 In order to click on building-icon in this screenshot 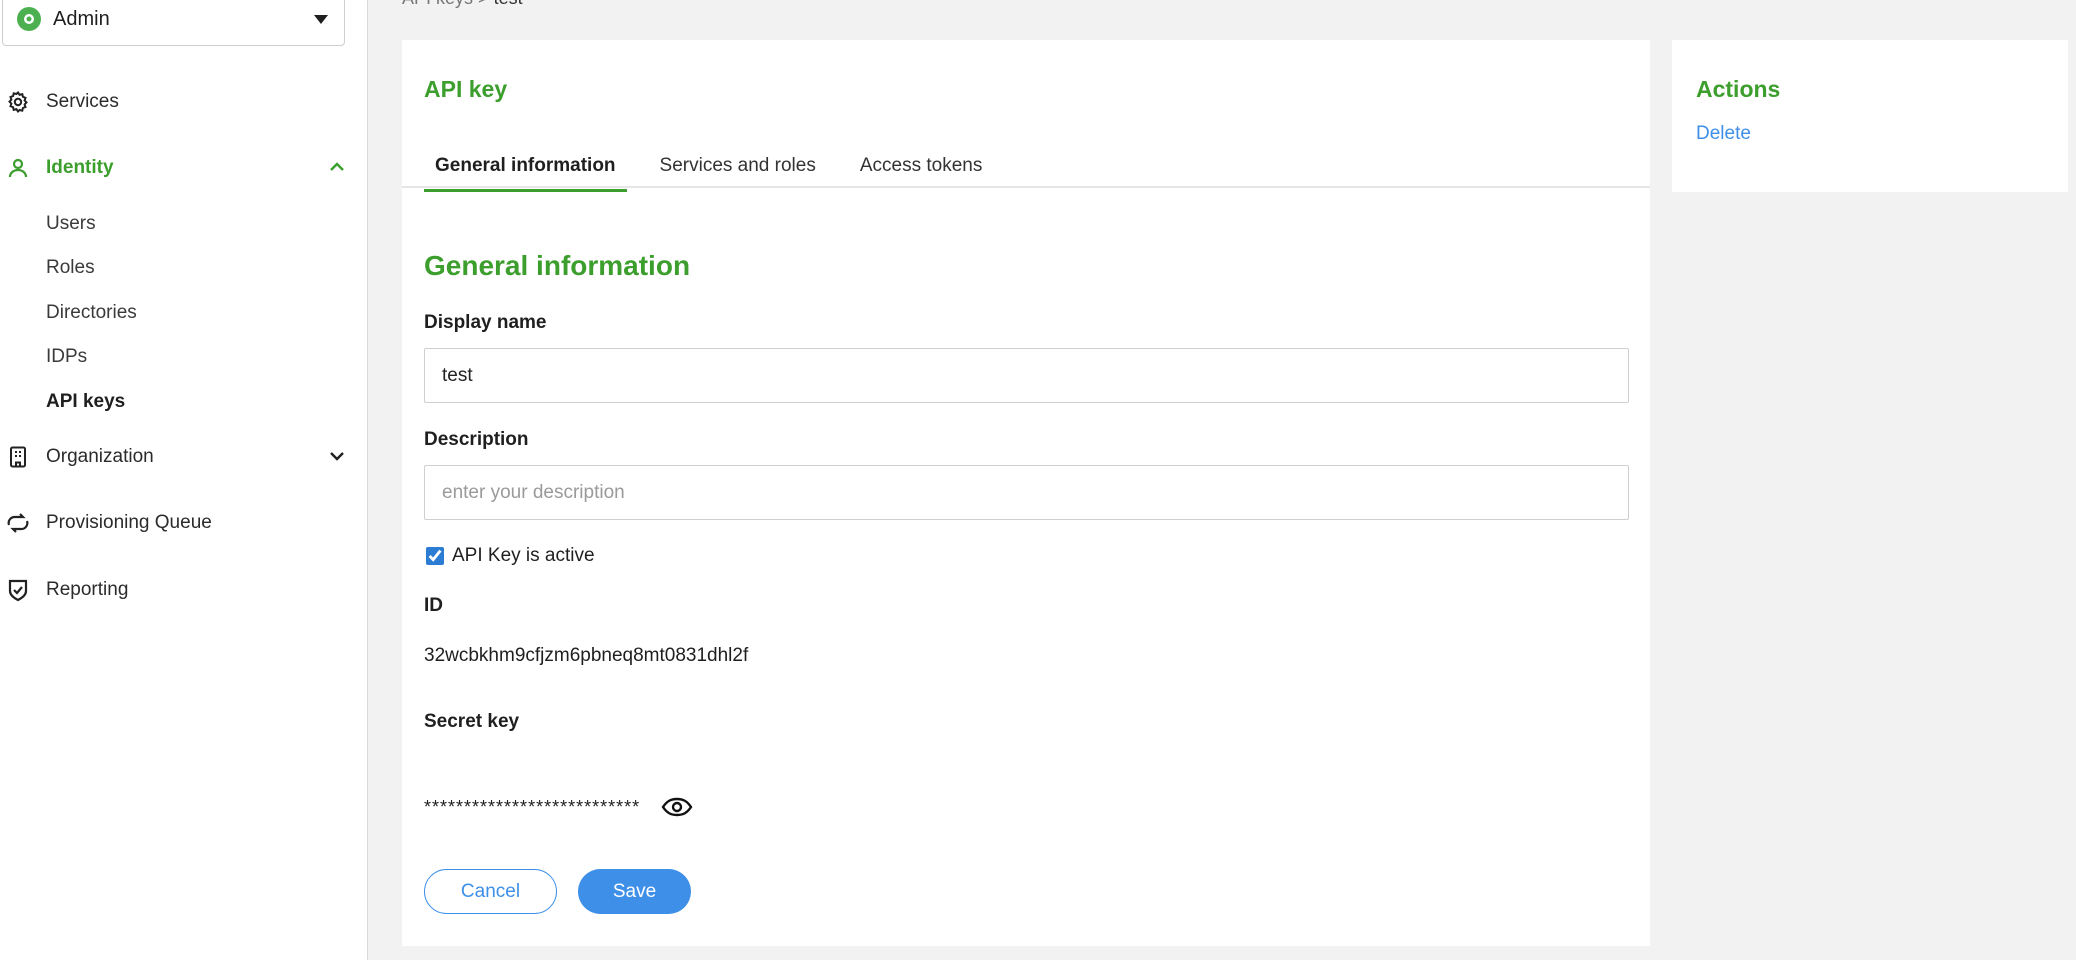, I will do `click(18, 457)`.